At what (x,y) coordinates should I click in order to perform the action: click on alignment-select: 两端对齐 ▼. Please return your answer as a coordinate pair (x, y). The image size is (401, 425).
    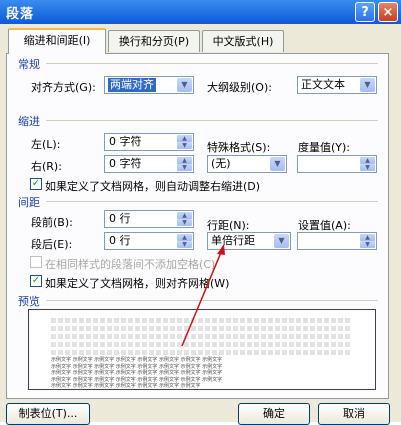
    Looking at the image, I should click on (149, 85).